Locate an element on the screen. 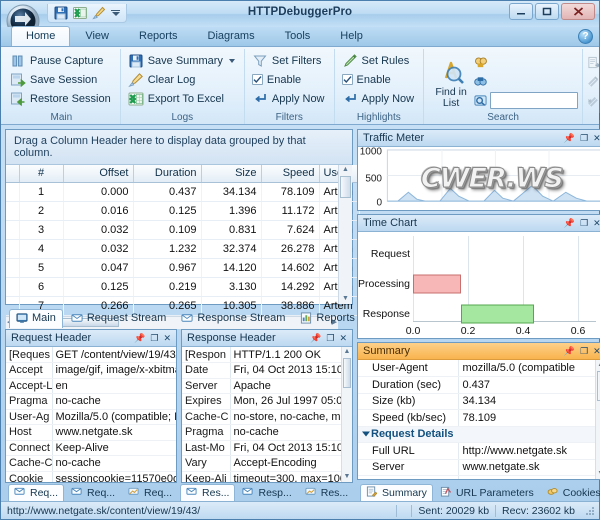  table-row: 3 0.032 0.109 0.831 7.624 Artem is located at coordinates (183, 230).